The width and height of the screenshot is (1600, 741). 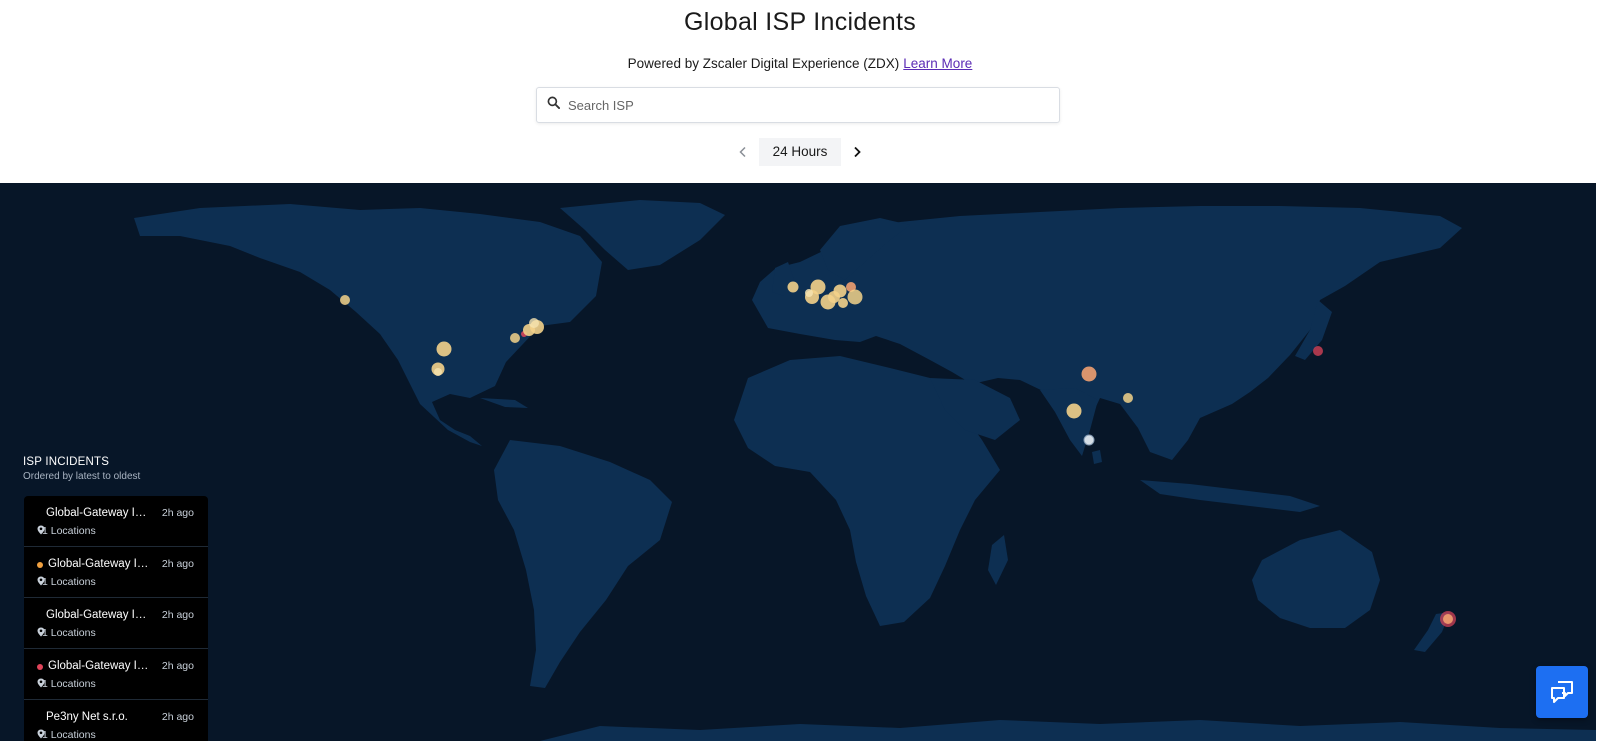 I want to click on time-range-selector: 24 Hours, so click(x=800, y=152).